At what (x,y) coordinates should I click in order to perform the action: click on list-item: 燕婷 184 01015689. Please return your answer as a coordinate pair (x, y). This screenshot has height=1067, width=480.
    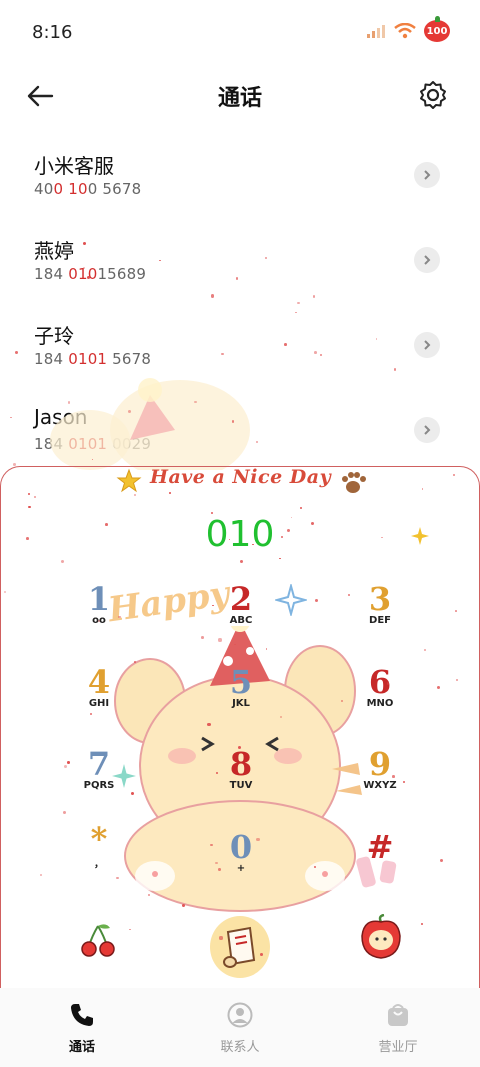
    Looking at the image, I should click on (240, 257).